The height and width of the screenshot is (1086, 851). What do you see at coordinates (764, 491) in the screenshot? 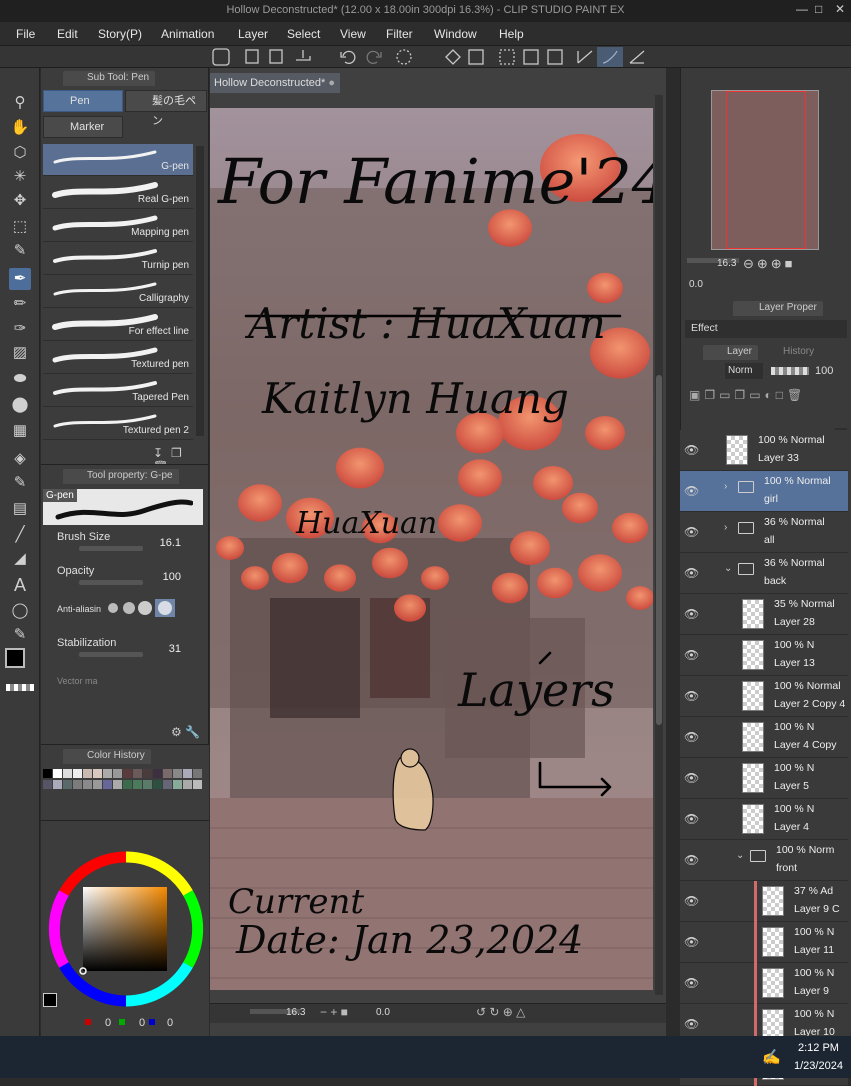
I see `layer-row: 👁 › 100 % Normal girl` at bounding box center [764, 491].